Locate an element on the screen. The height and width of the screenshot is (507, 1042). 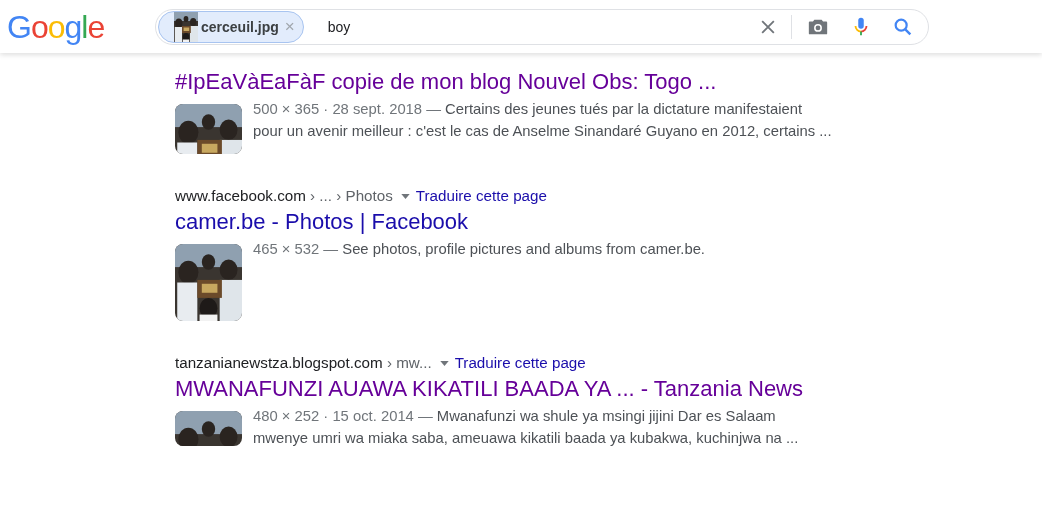
file-name: cerceuil.jpg is located at coordinates (240, 26).